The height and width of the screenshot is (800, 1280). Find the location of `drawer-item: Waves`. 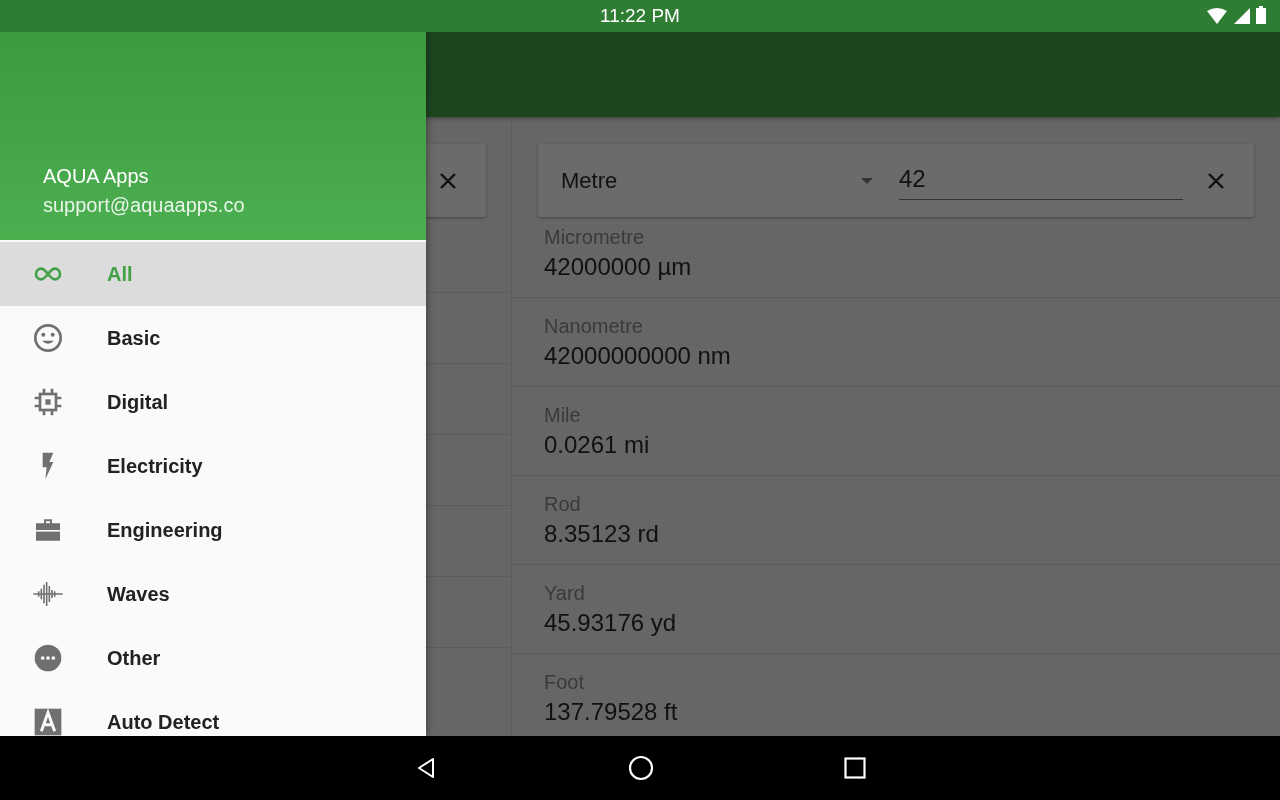

drawer-item: Waves is located at coordinates (213, 594).